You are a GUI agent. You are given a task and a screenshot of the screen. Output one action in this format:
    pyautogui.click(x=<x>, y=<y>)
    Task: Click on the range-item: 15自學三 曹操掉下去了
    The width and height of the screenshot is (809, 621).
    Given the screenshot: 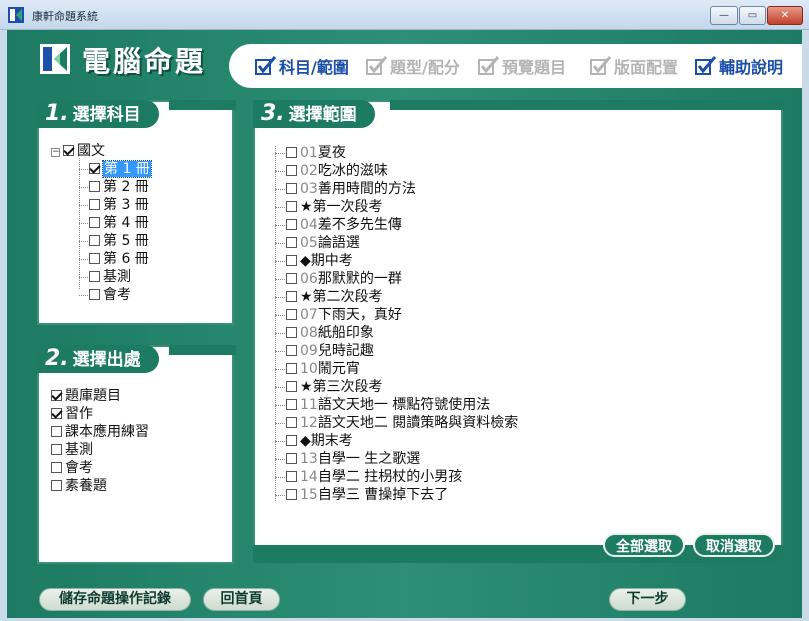 What is the action you would take?
    pyautogui.click(x=367, y=495)
    